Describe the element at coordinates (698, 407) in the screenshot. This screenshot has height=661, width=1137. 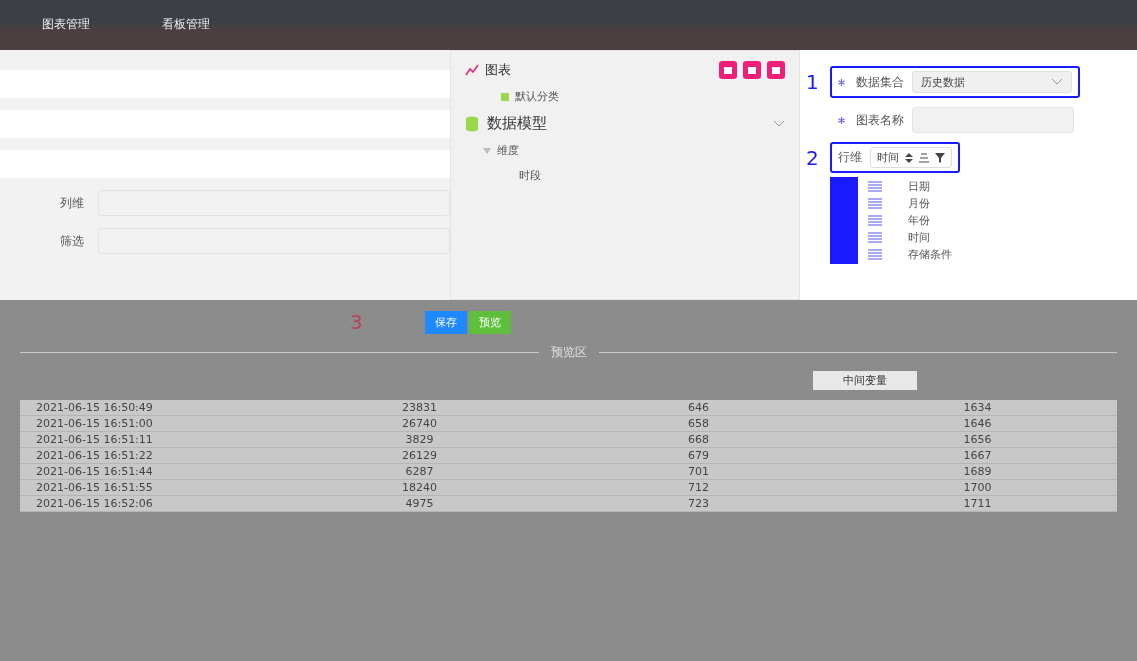
I see `table-cell-text: 646` at that location.